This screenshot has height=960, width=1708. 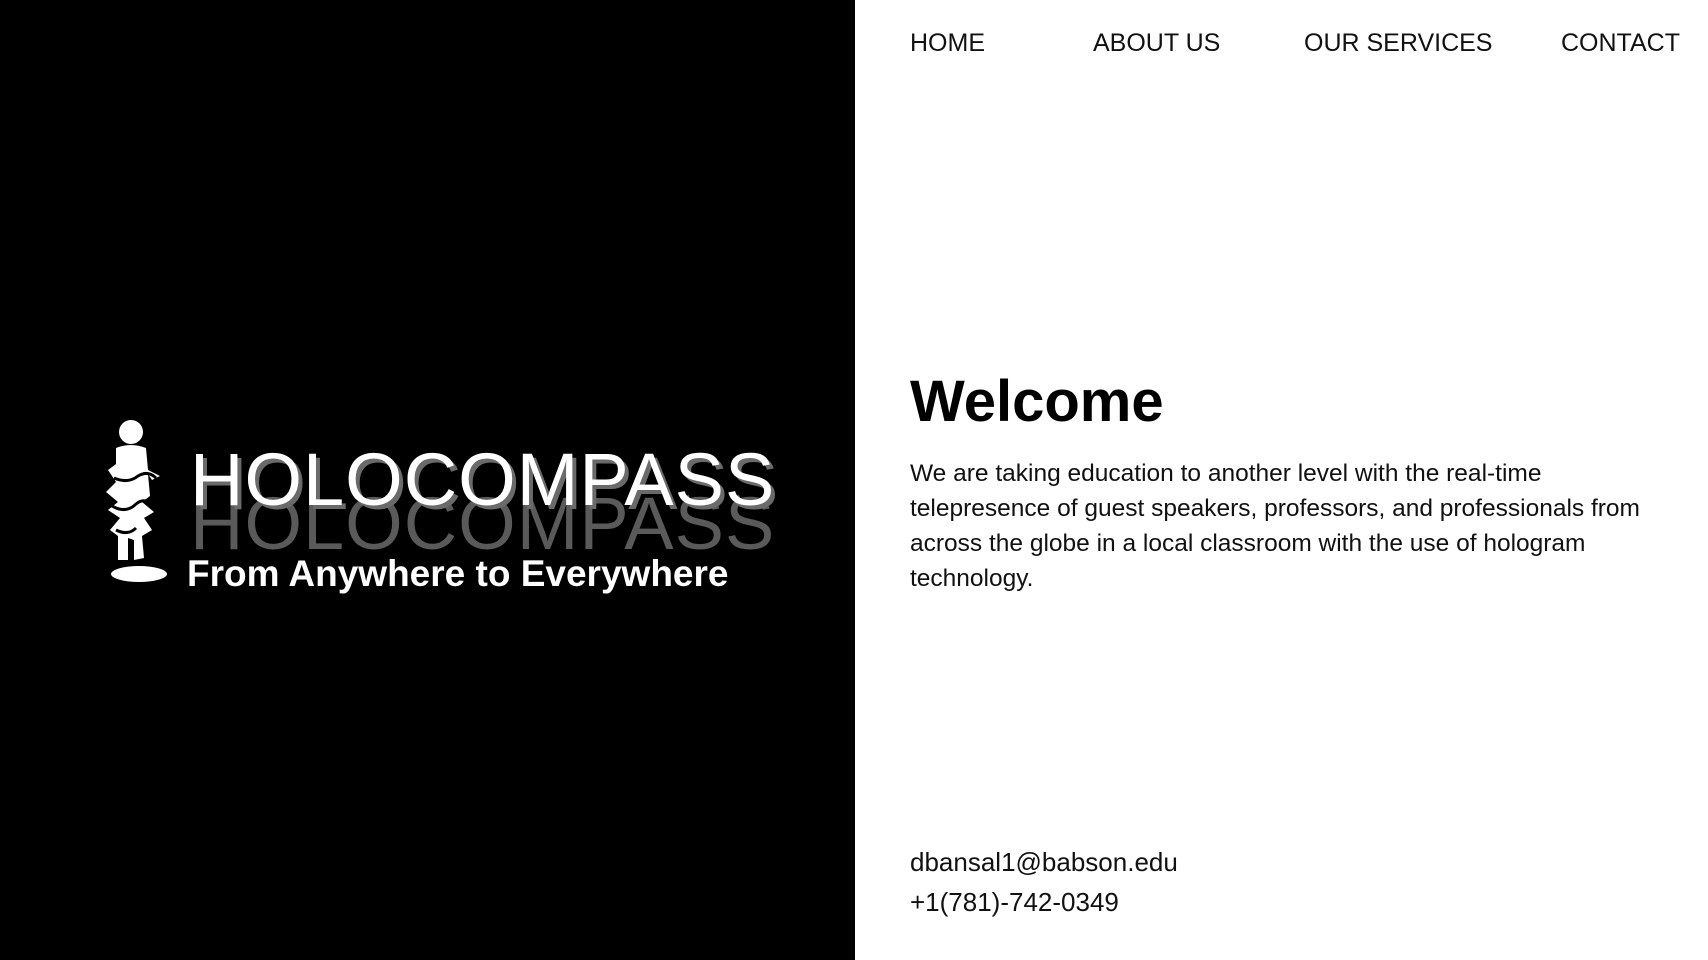 What do you see at coordinates (1156, 43) in the screenshot?
I see `nav-about-us: ABOUT US` at bounding box center [1156, 43].